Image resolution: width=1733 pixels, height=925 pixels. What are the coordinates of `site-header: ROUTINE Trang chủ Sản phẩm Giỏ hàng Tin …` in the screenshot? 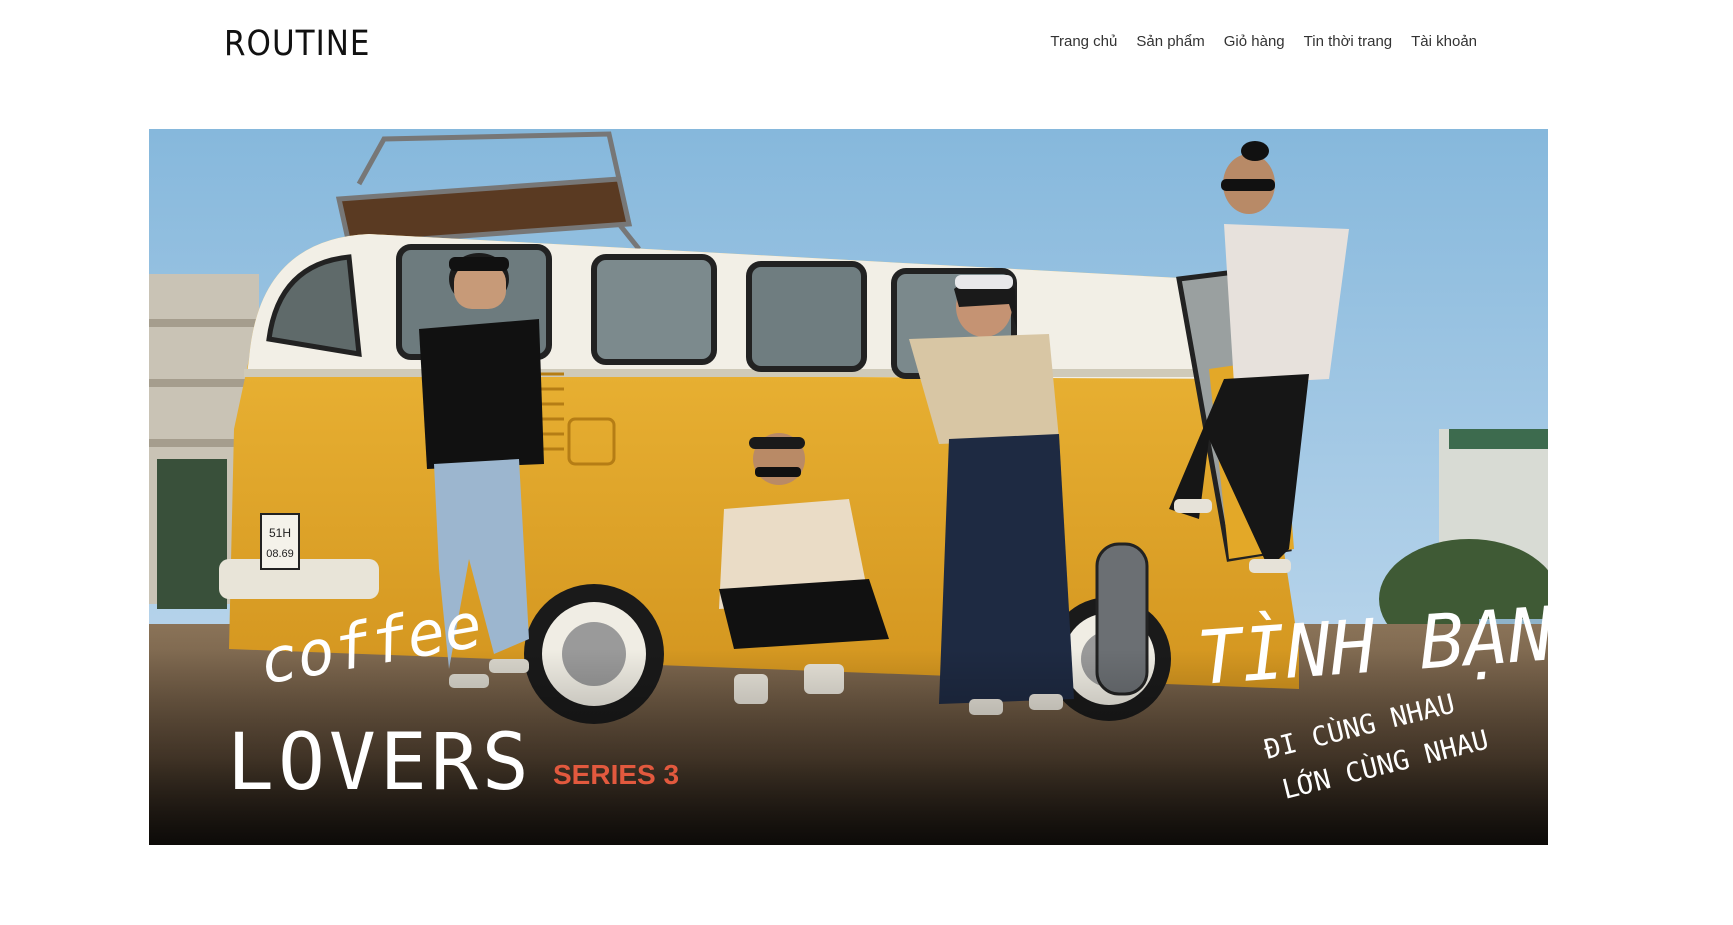 It's located at (866, 45).